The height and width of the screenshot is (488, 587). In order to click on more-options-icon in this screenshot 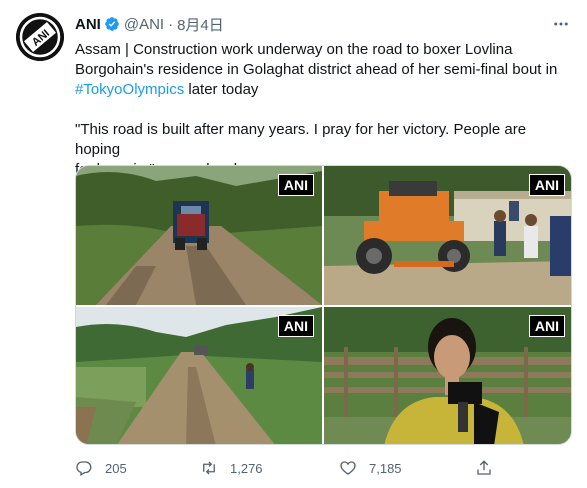, I will do `click(561, 24)`.